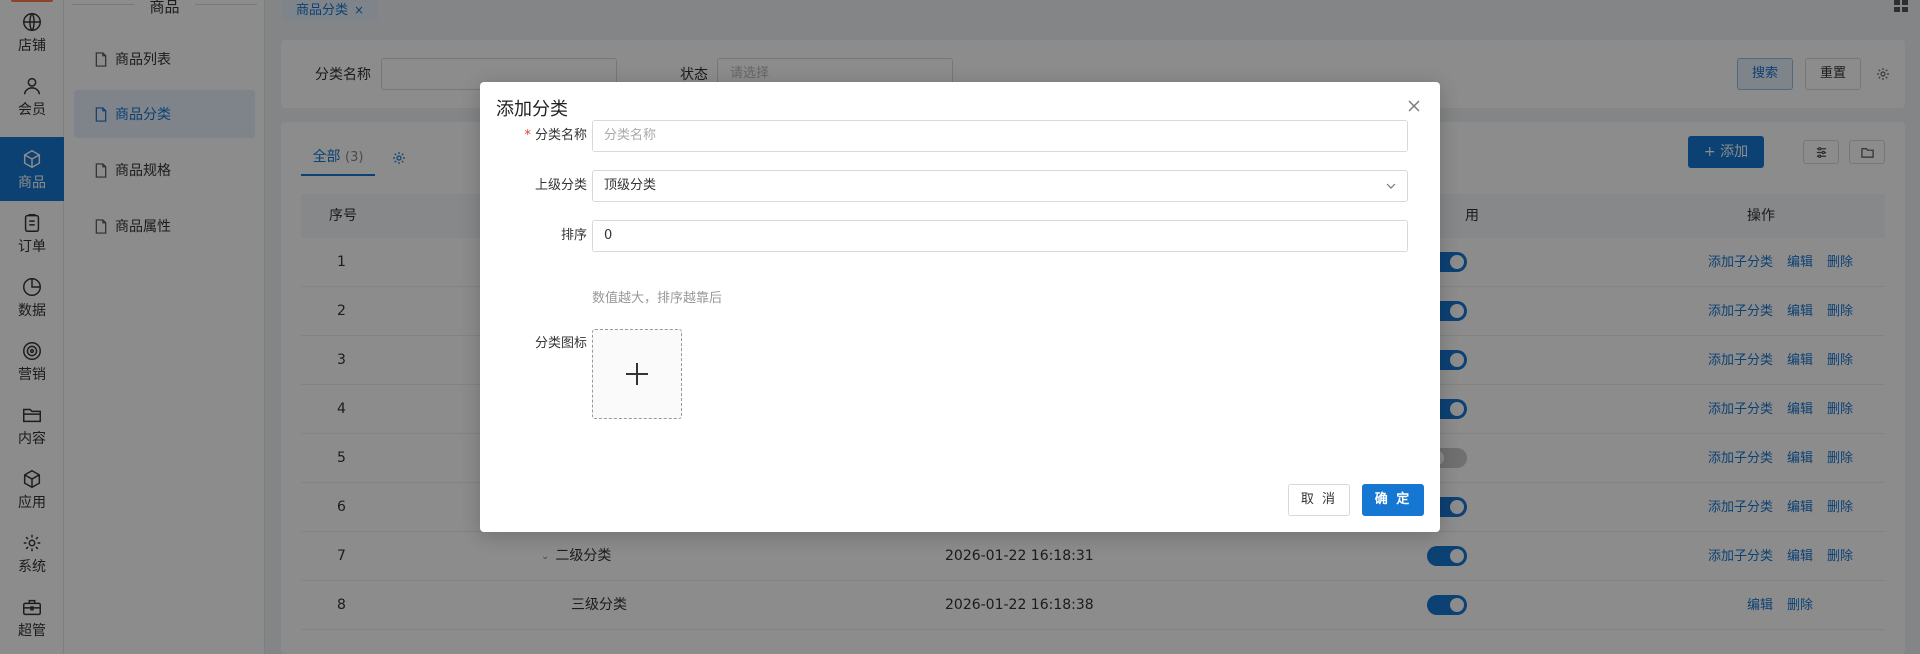 This screenshot has width=1920, height=654. I want to click on sort-hint: 数值越大，排序越靠后, so click(657, 298).